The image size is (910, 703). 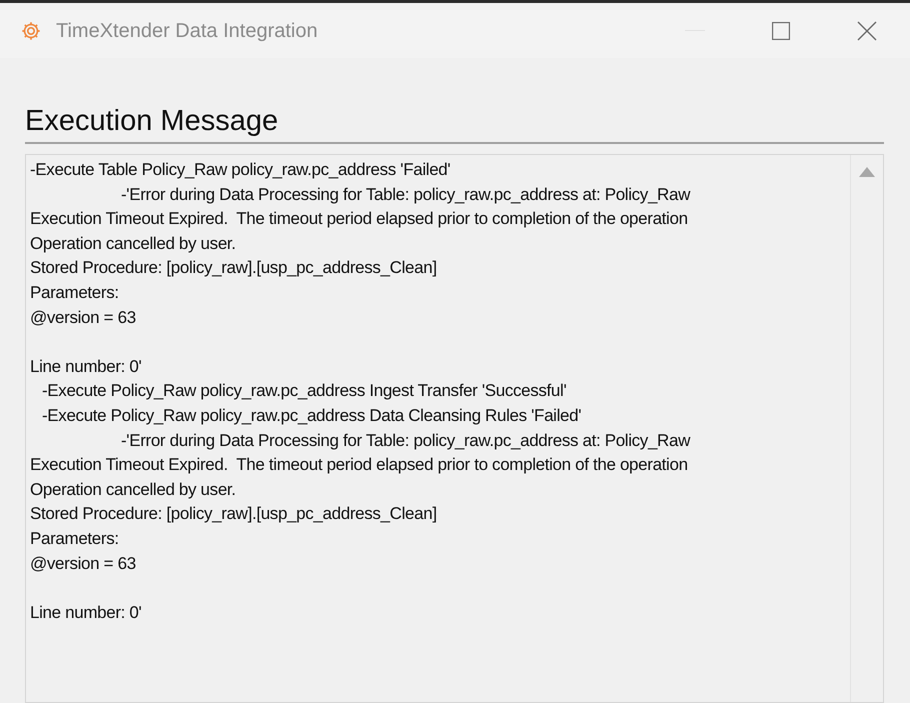 I want to click on gear-icon, so click(x=31, y=31).